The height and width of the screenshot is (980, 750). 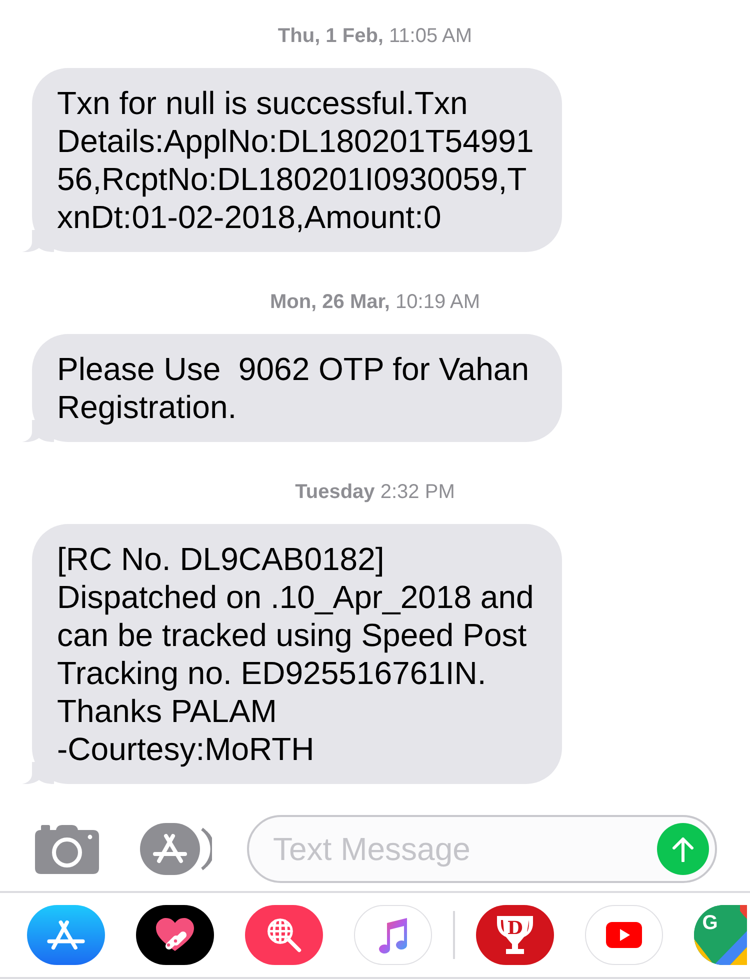 What do you see at coordinates (375, 302) in the screenshot?
I see `timestamp: Mon, 26 Mar, 10:19 AM` at bounding box center [375, 302].